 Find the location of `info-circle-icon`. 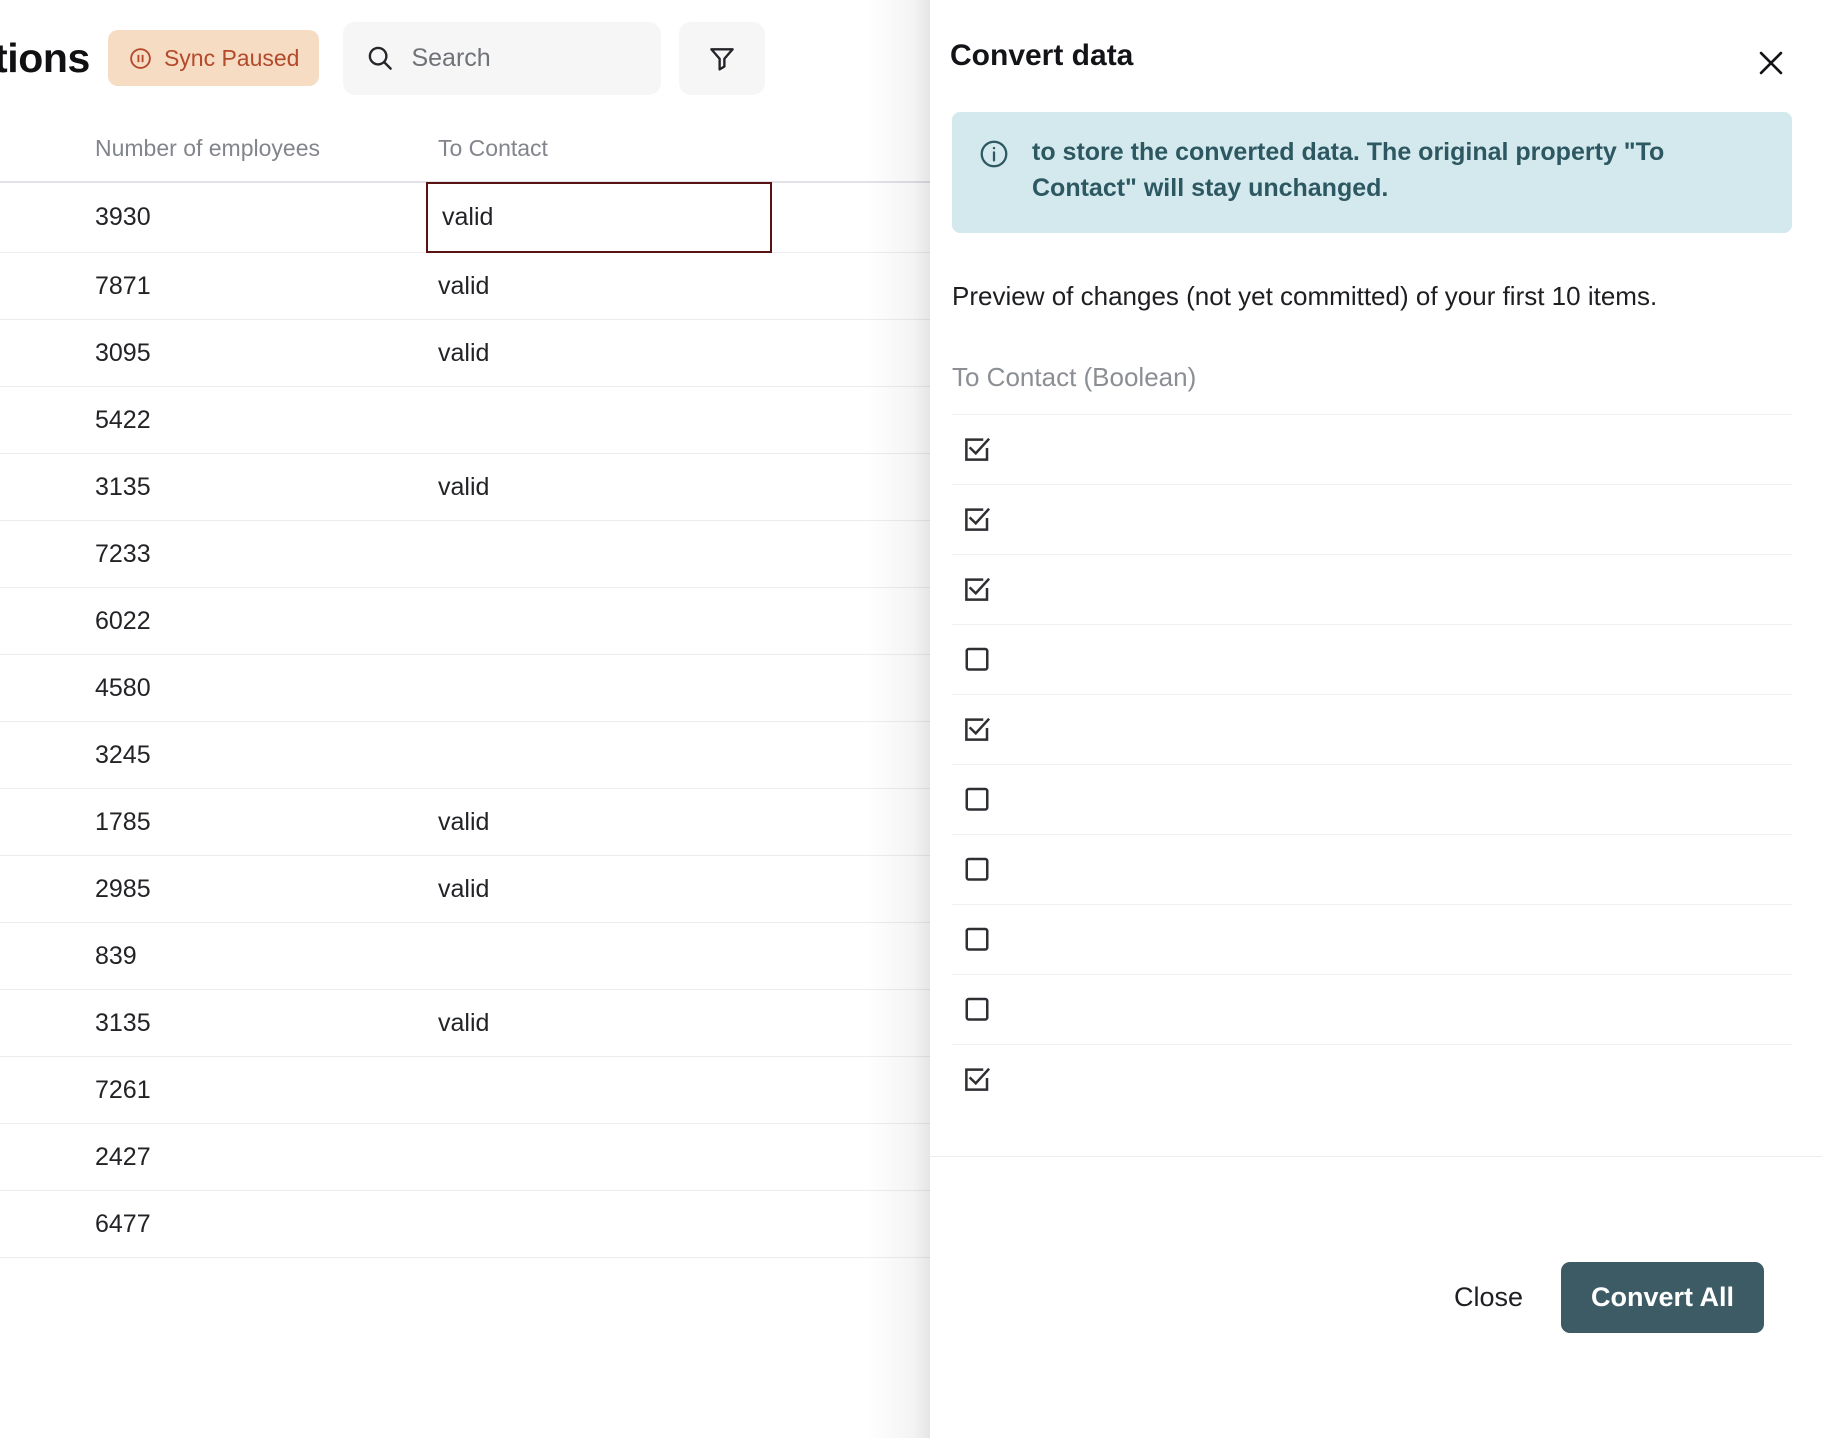

info-circle-icon is located at coordinates (994, 154).